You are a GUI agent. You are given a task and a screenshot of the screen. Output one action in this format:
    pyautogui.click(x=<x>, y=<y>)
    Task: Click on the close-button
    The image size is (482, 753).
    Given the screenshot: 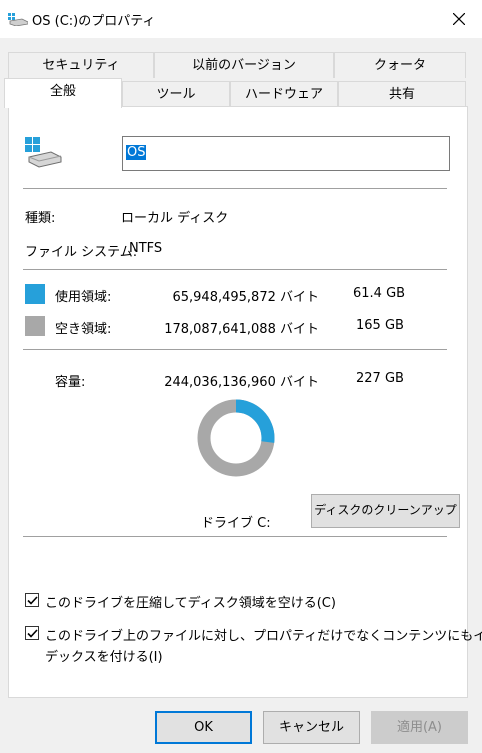 What is the action you would take?
    pyautogui.click(x=459, y=19)
    